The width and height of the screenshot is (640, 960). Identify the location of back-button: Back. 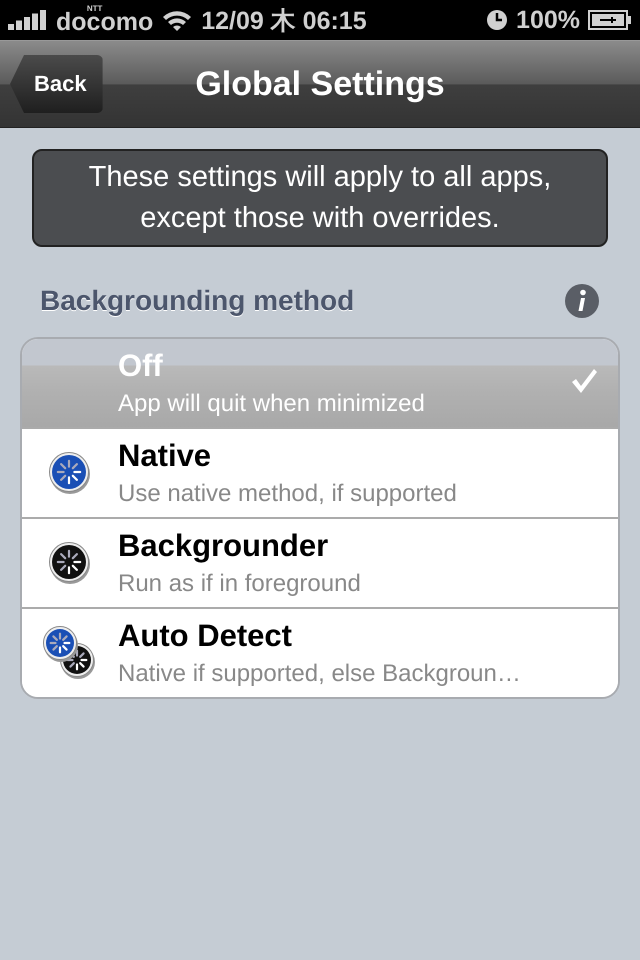
(56, 84).